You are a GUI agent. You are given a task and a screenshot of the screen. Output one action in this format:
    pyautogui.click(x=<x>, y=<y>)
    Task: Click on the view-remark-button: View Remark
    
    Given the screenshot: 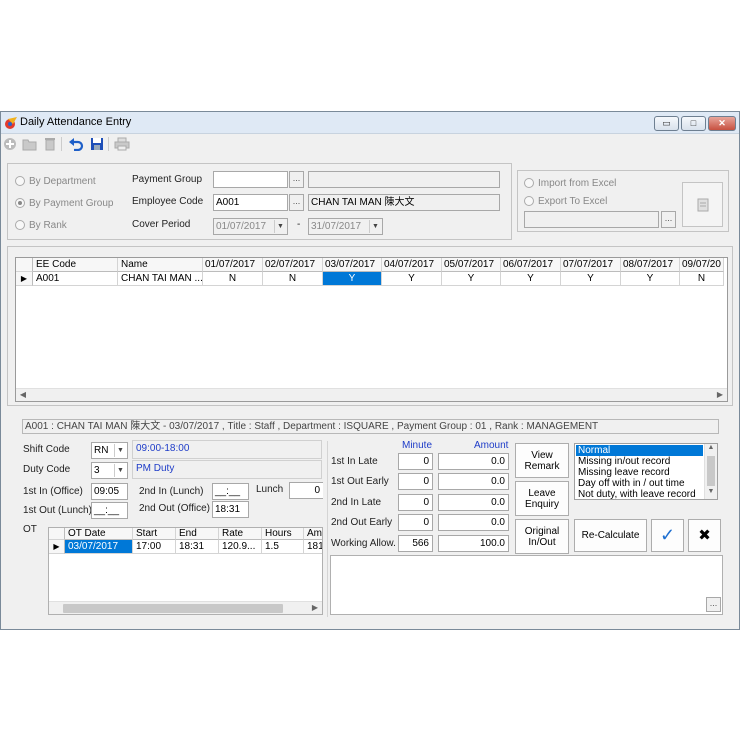 What is the action you would take?
    pyautogui.click(x=542, y=460)
    